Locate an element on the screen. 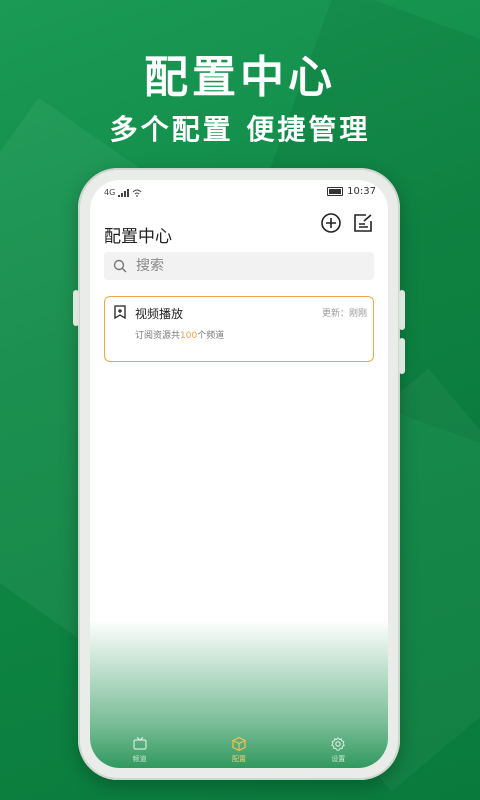 The height and width of the screenshot is (800, 480). add-config-button is located at coordinates (331, 223).